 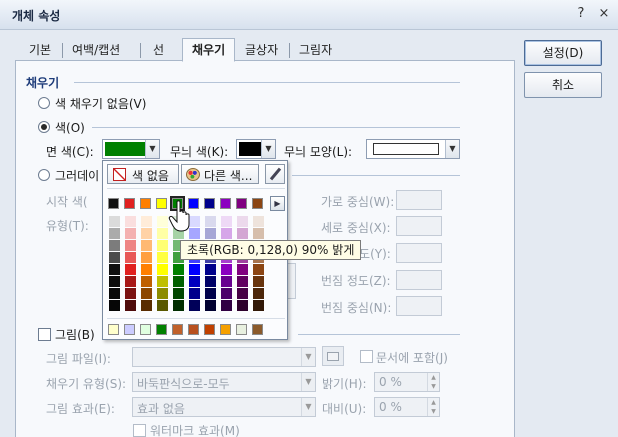 What do you see at coordinates (143, 174) in the screenshot?
I see `no-color-button: 색 없음` at bounding box center [143, 174].